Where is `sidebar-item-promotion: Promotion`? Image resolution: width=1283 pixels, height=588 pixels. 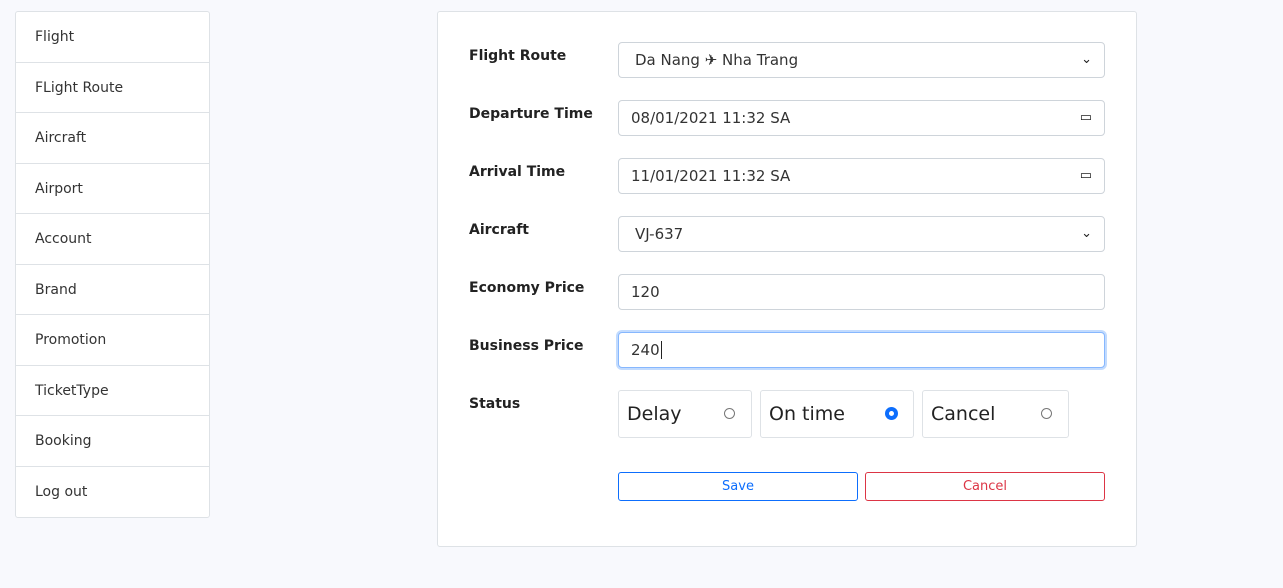 sidebar-item-promotion: Promotion is located at coordinates (112, 340).